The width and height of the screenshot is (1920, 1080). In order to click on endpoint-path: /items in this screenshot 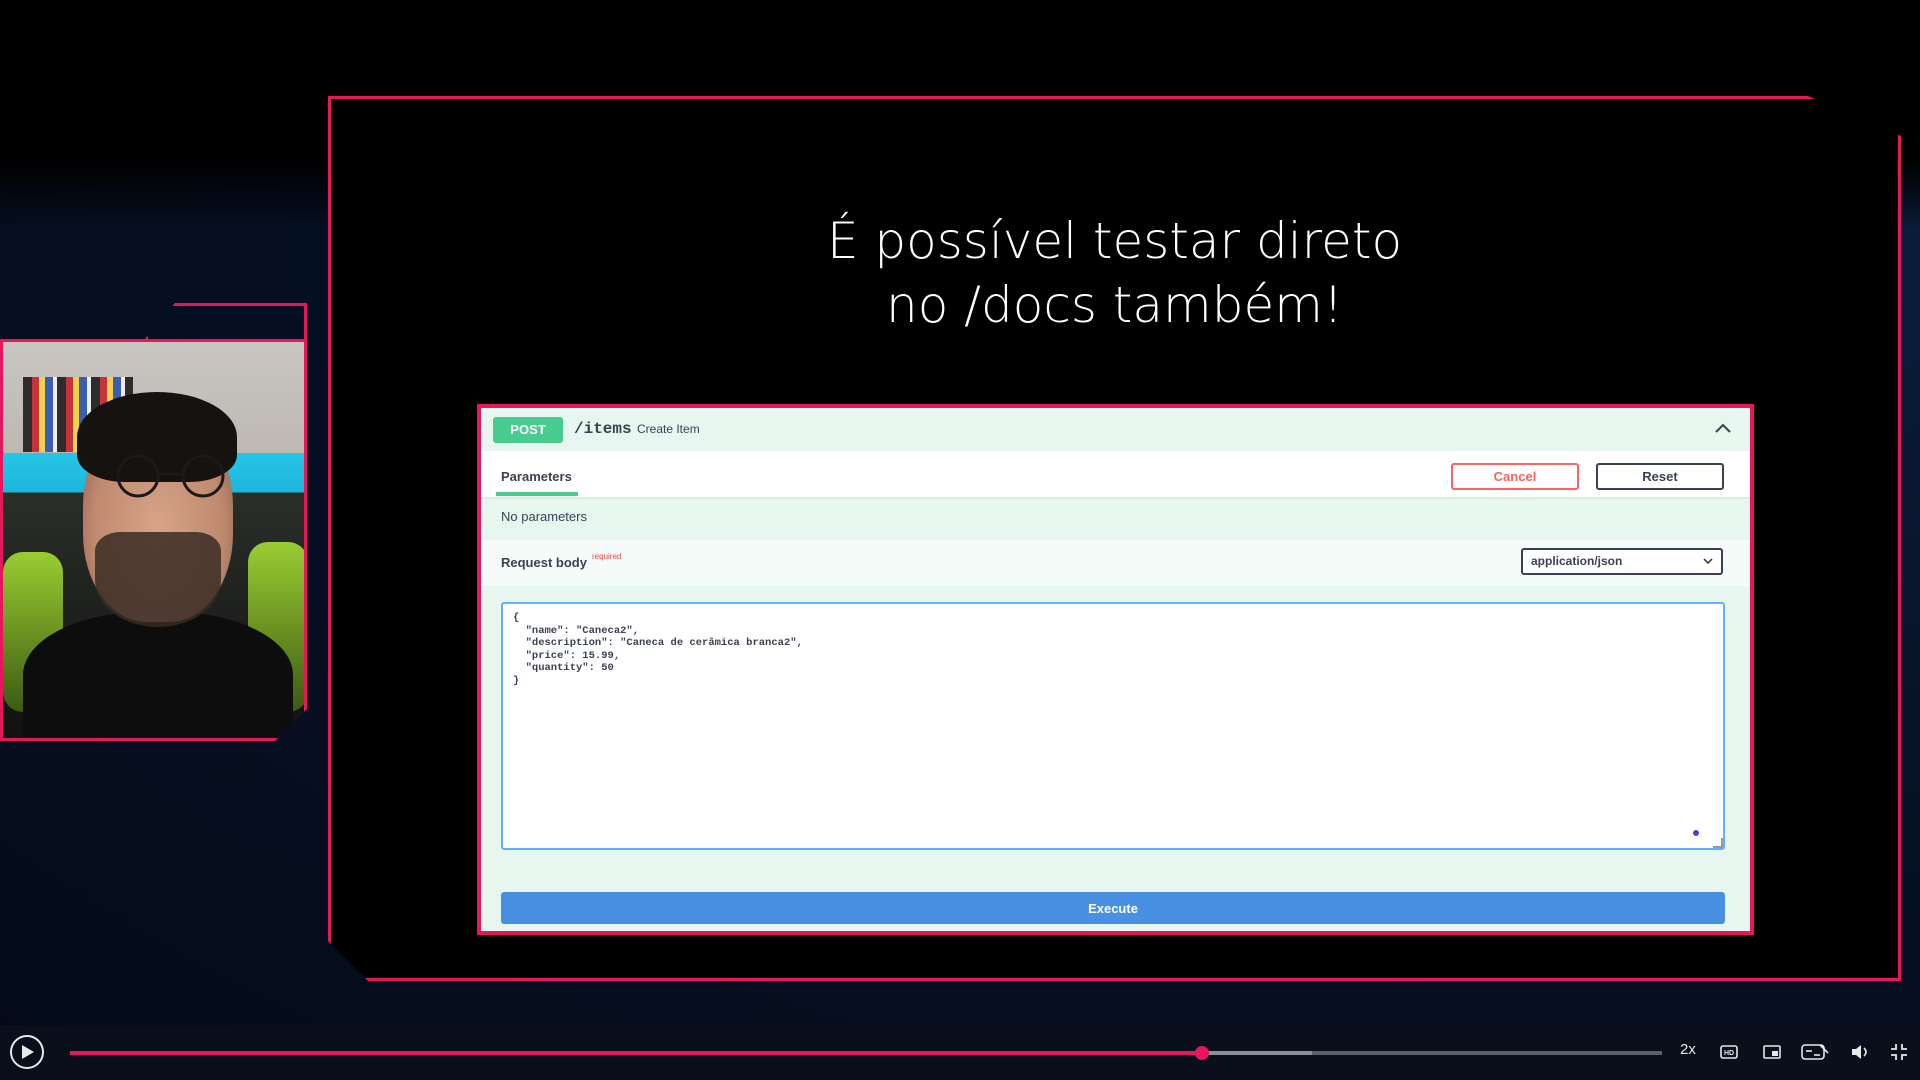, I will do `click(603, 429)`.